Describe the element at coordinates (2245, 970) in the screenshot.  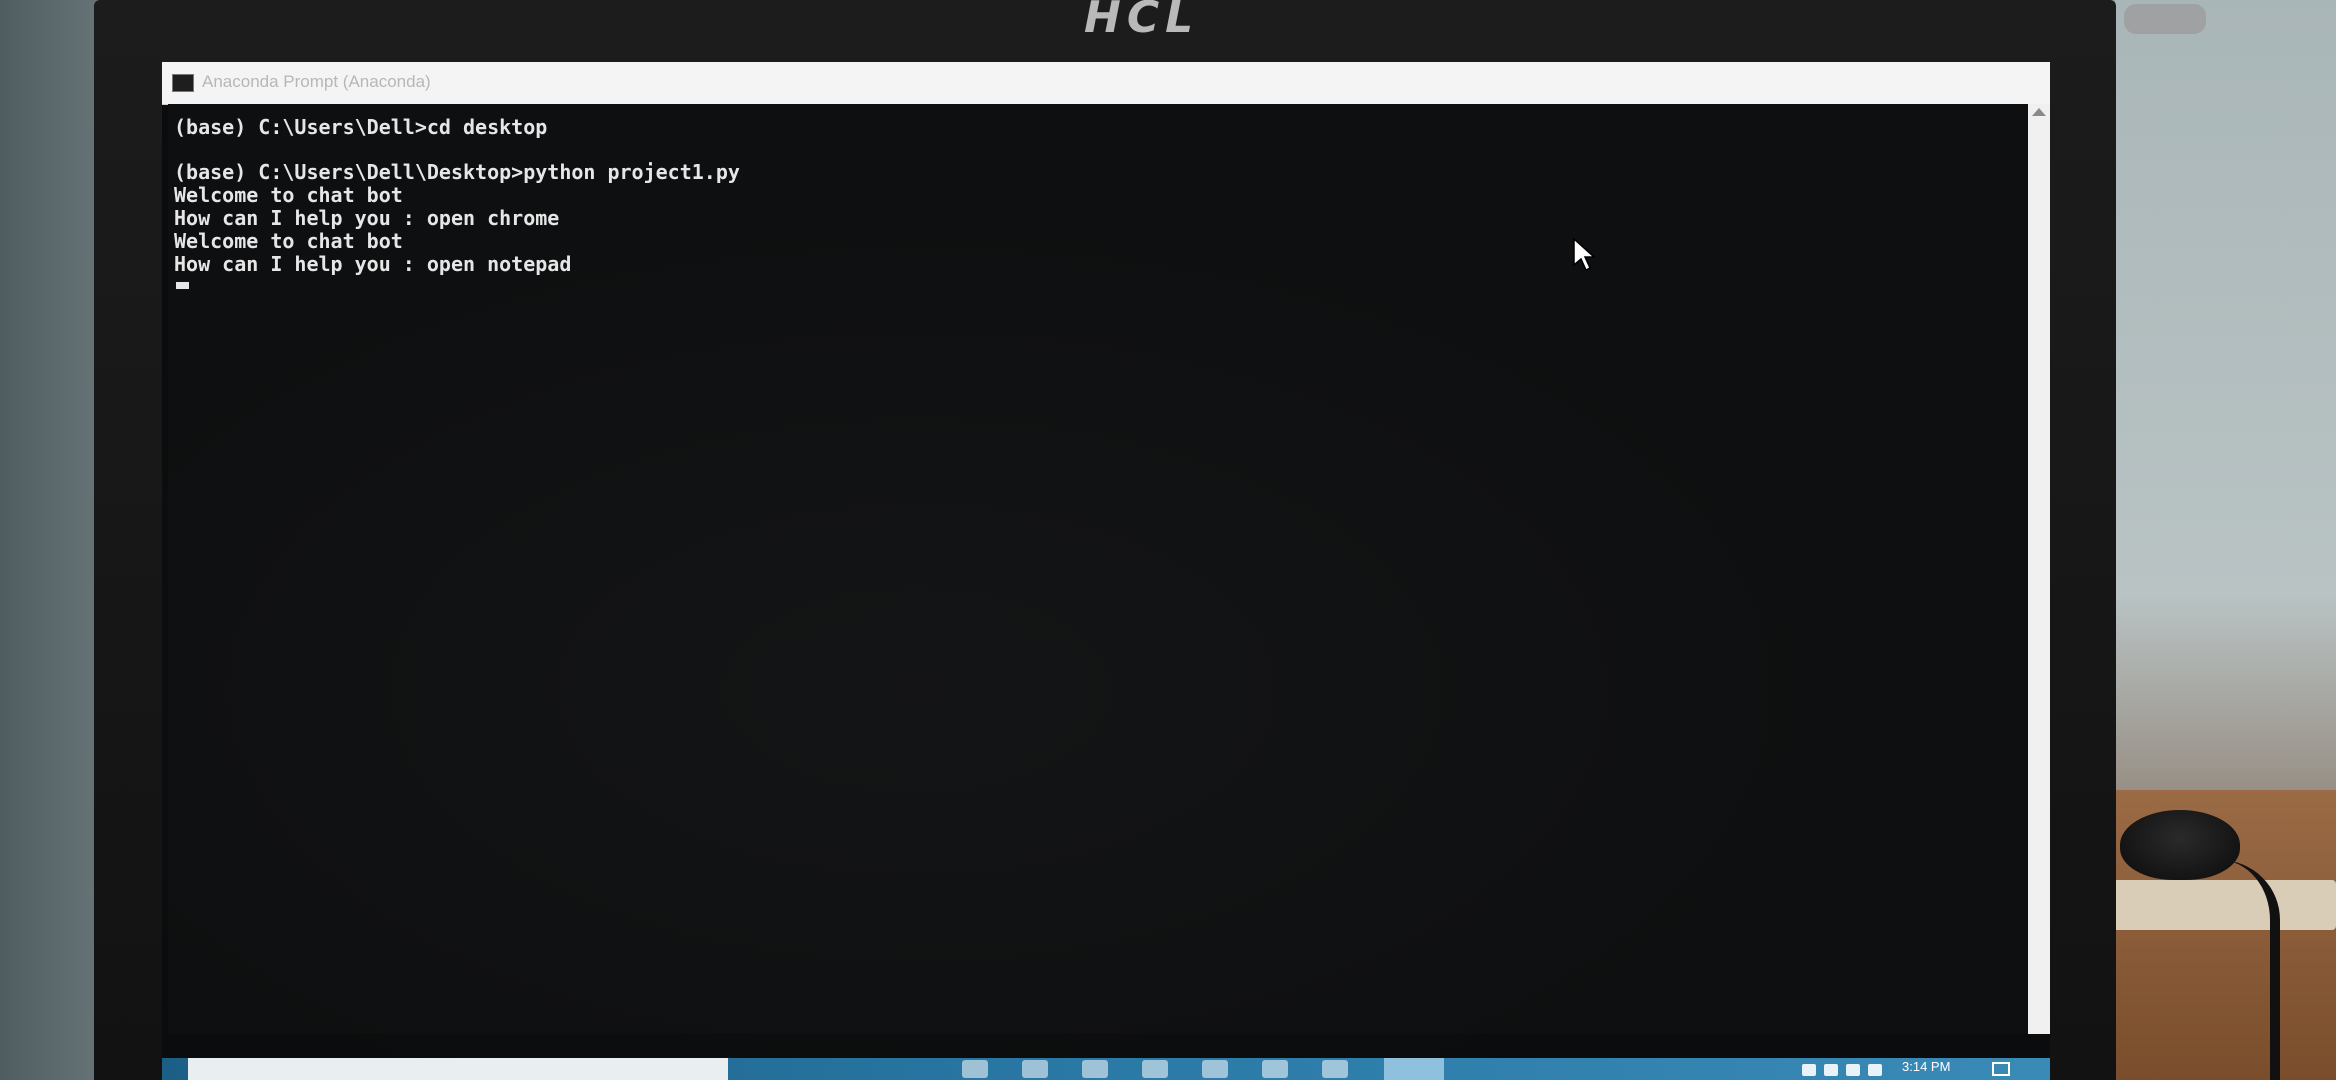
I see `background-cable` at that location.